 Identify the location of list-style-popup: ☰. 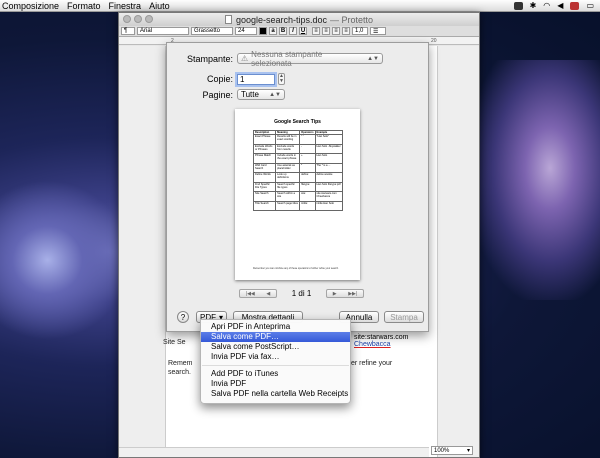
(378, 31).